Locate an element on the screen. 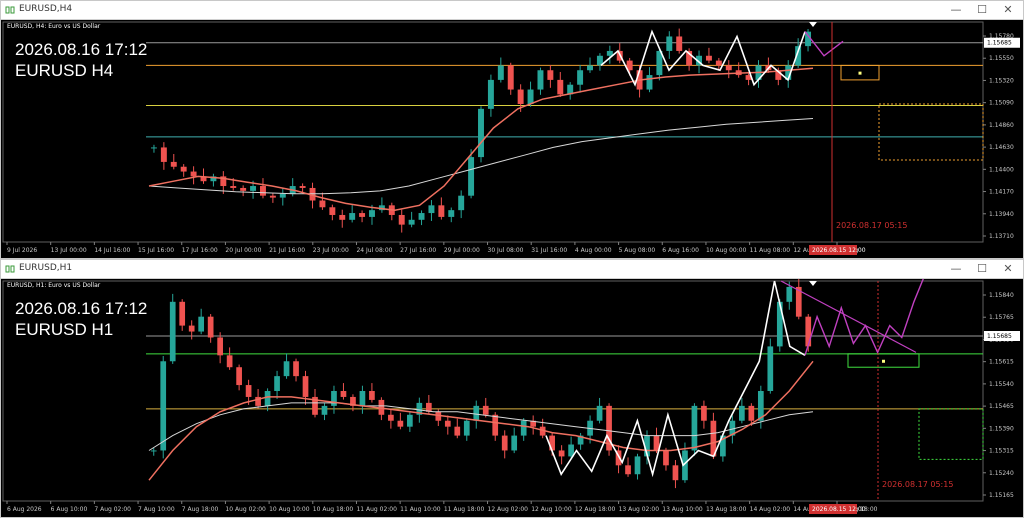 The width and height of the screenshot is (1024, 518). time-label: 7 Aug 10:00 is located at coordinates (156, 509).